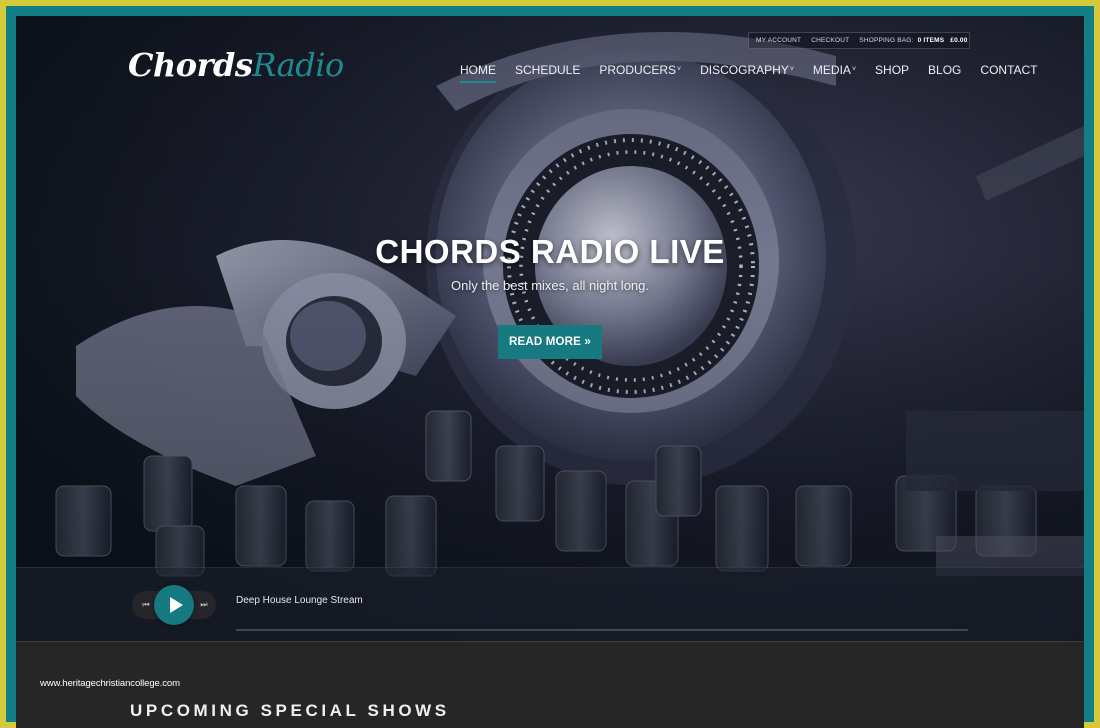 Image resolution: width=1100 pixels, height=728 pixels. What do you see at coordinates (548, 70) in the screenshot?
I see `nav-label: SCHEDULE` at bounding box center [548, 70].